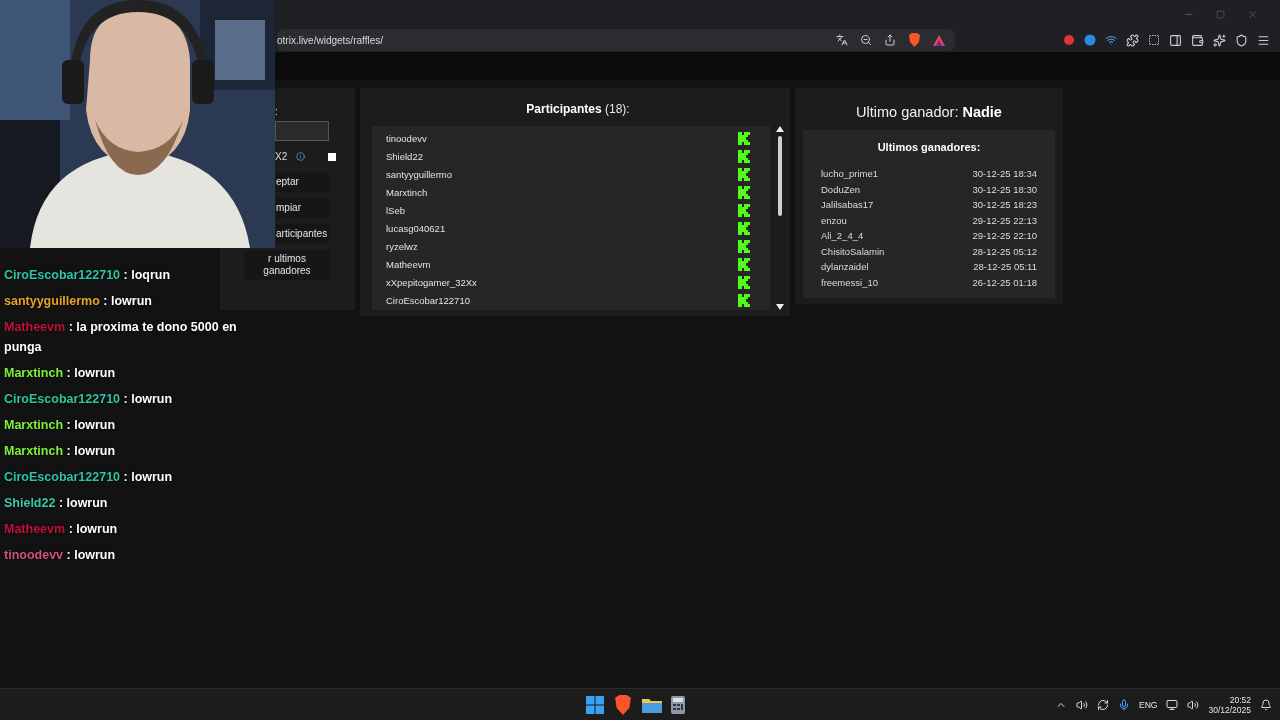  Describe the element at coordinates (1175, 40) in the screenshot. I see `sidebar-icon` at that location.